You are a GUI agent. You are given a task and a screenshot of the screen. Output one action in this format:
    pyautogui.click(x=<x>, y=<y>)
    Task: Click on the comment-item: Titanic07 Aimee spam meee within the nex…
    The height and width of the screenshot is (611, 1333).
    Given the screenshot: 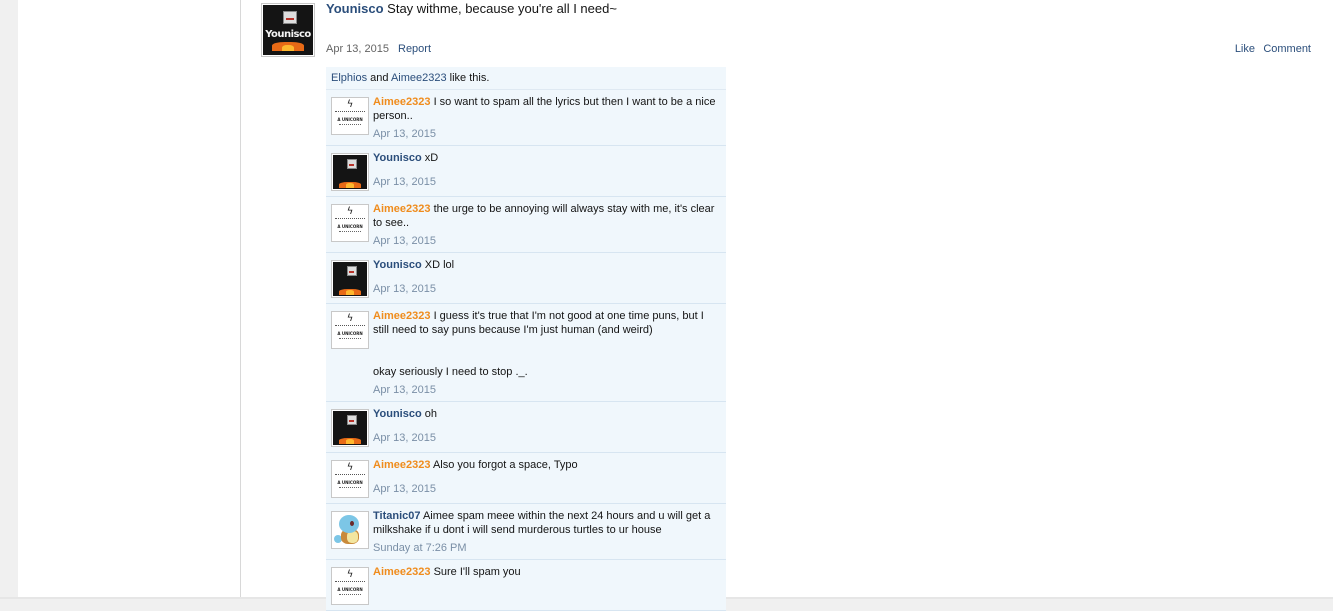 What is the action you would take?
    pyautogui.click(x=526, y=532)
    